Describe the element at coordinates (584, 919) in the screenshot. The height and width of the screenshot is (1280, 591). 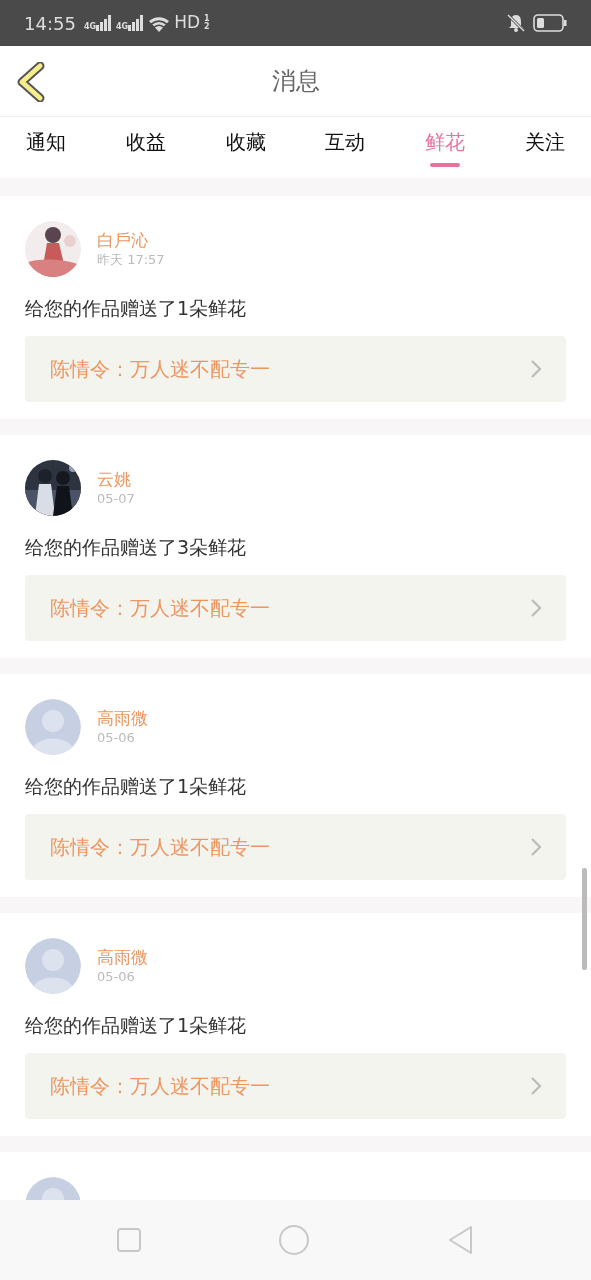
I see `scrollbar-thumb` at that location.